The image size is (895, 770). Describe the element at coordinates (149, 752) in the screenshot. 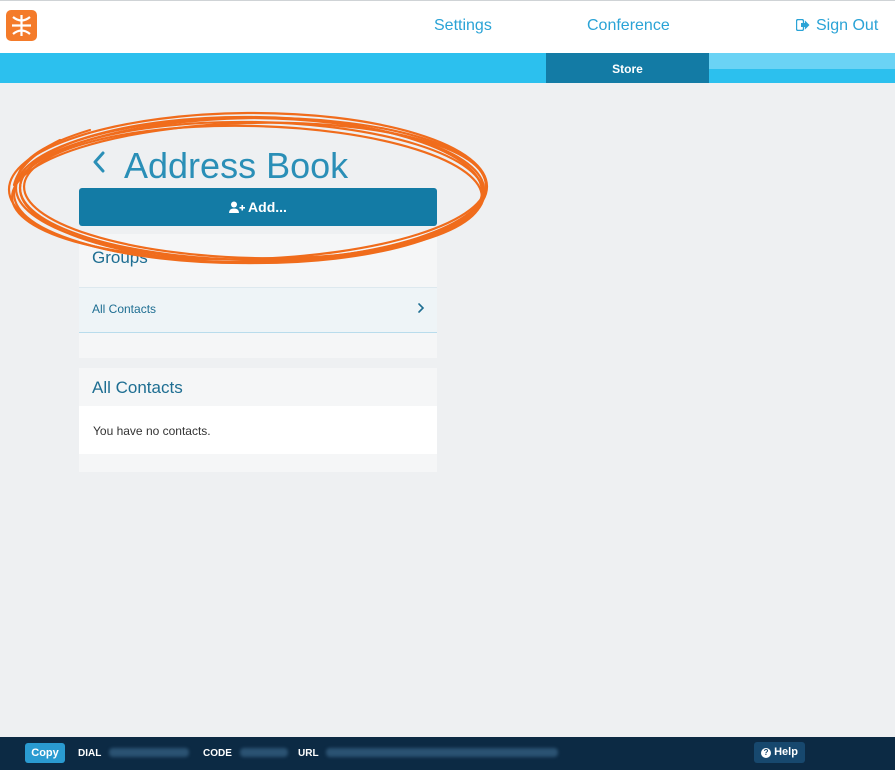

I see `dial-number-redacted` at that location.